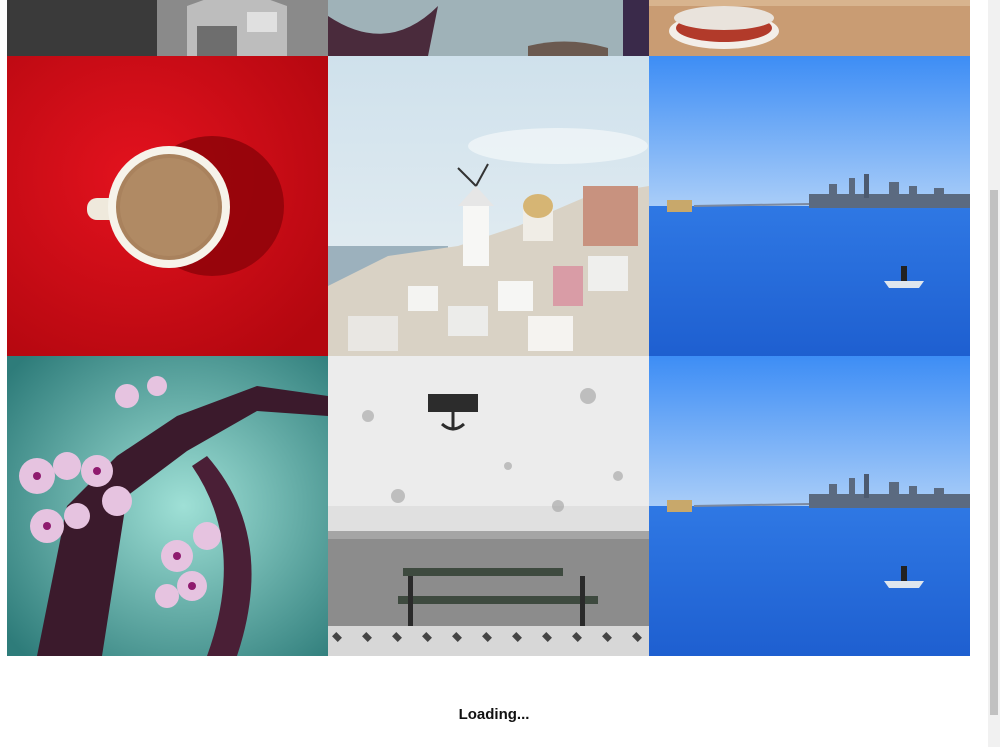 The width and height of the screenshot is (1000, 747). I want to click on scrollbar-thumb, so click(994, 452).